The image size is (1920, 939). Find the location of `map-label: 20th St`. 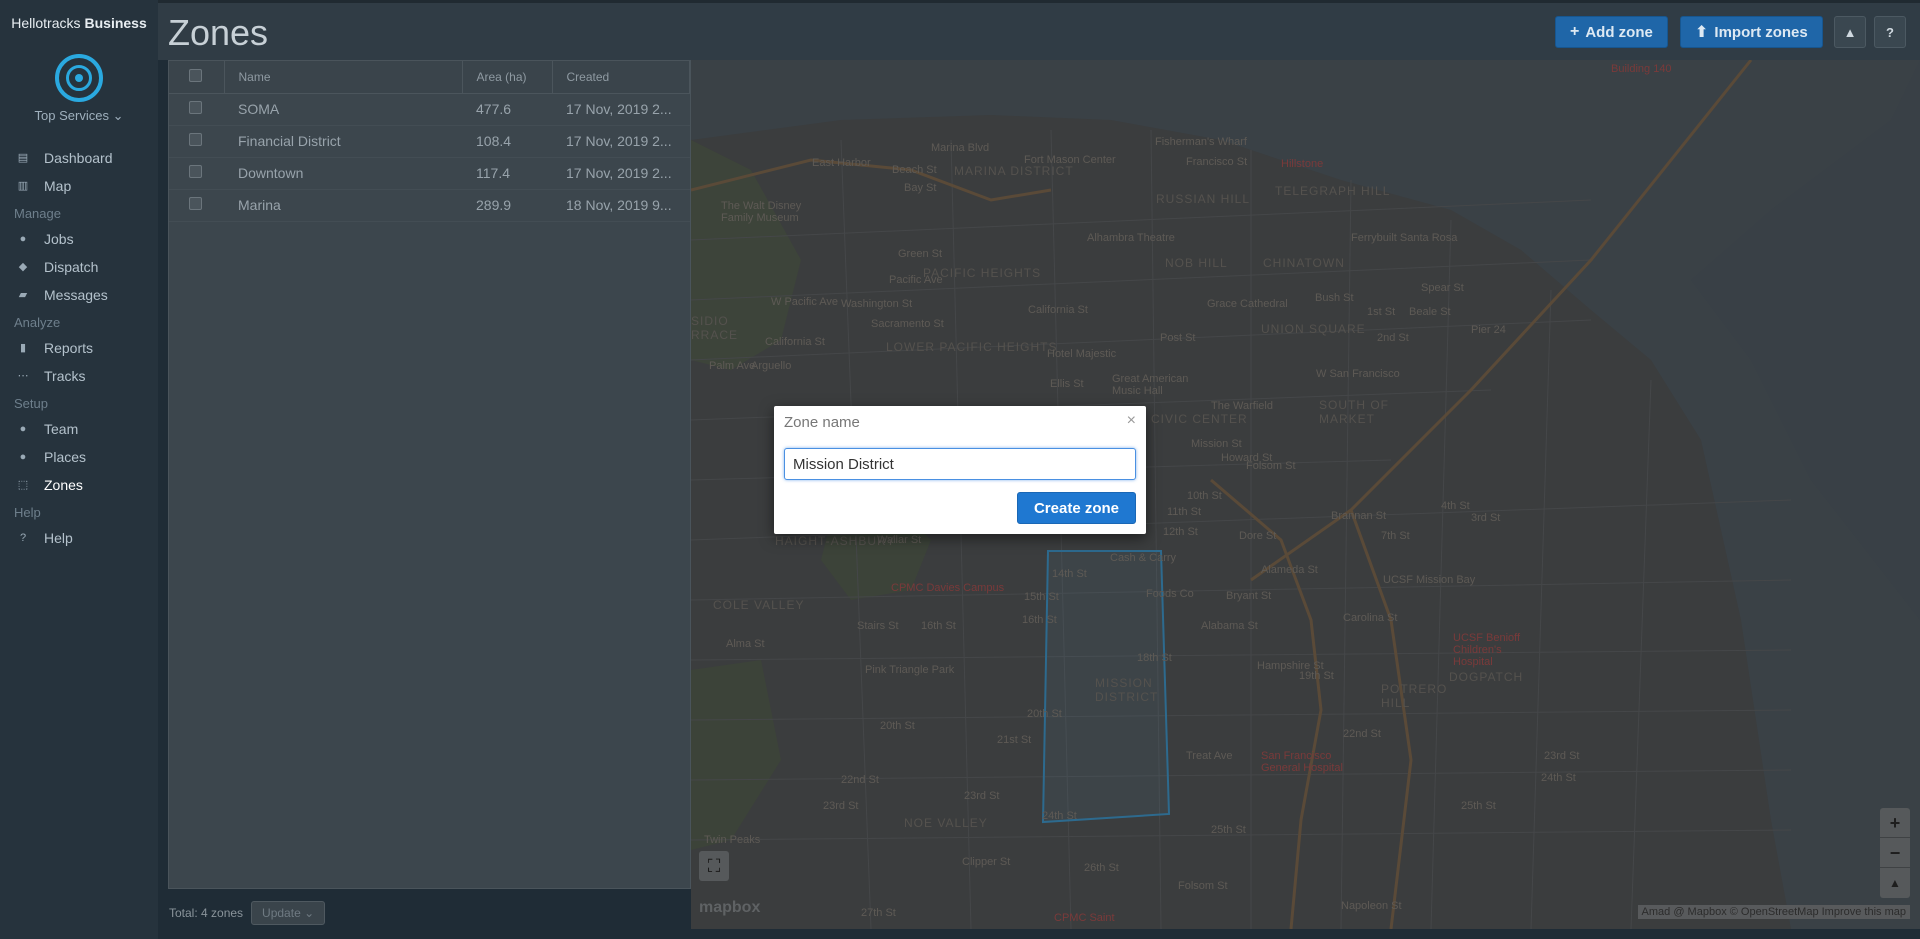

map-label: 20th St is located at coordinates (1044, 714).